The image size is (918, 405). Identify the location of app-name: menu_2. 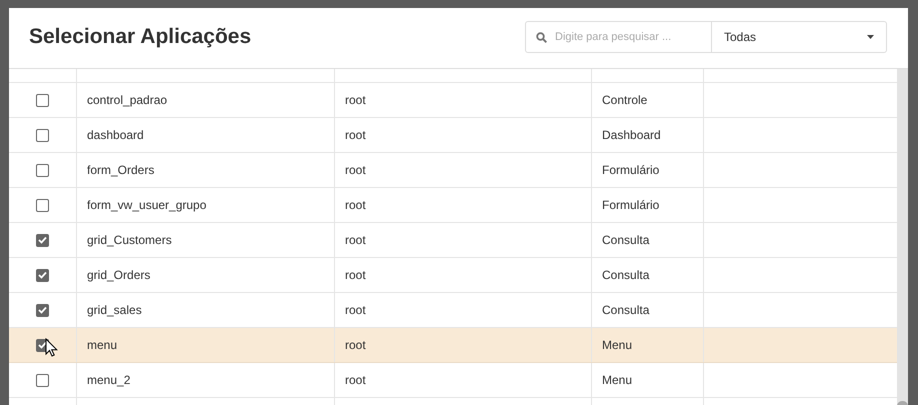
(206, 380).